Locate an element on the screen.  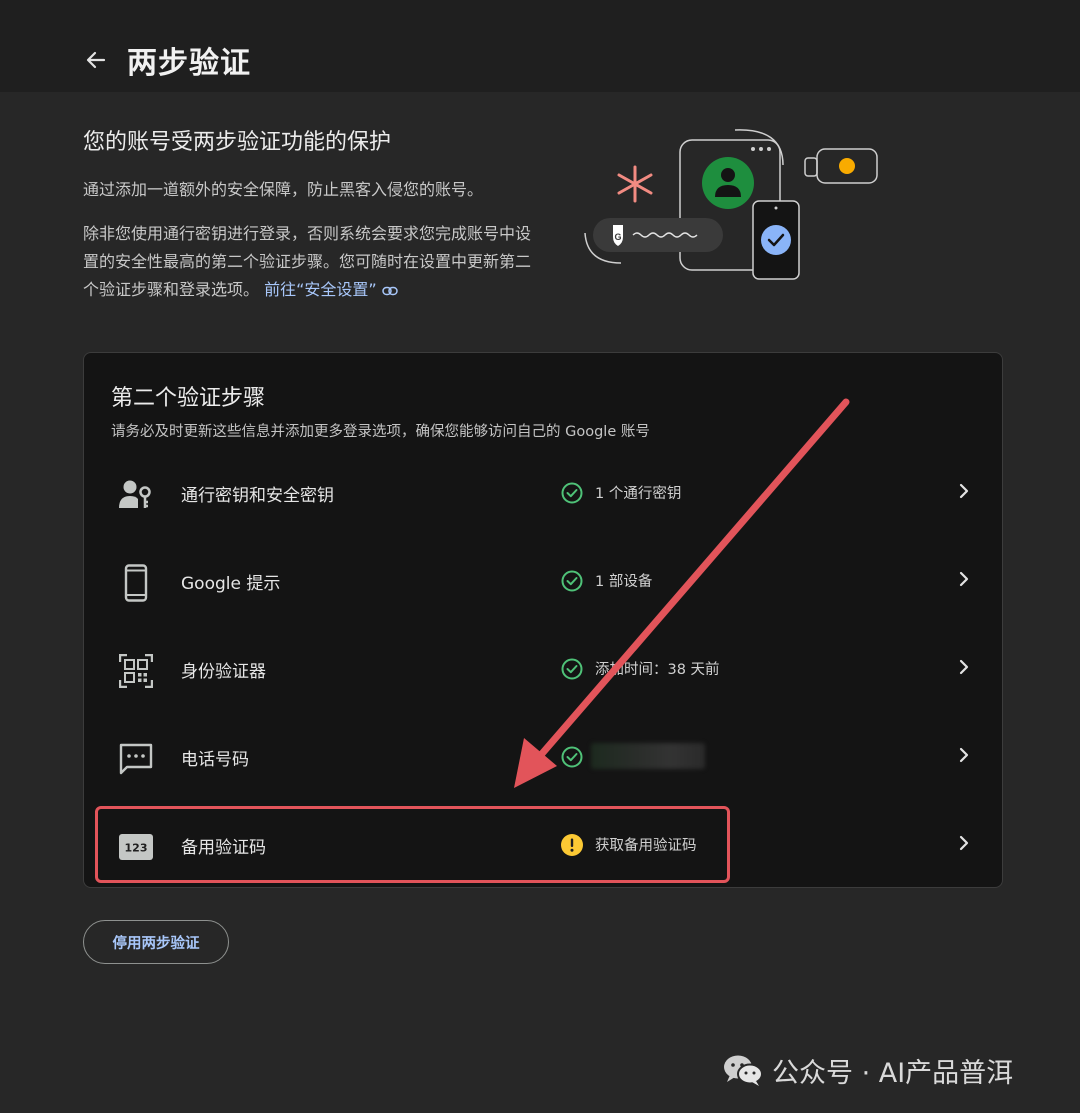
intro-heading: 您的账号受两步验证功能的保护 is located at coordinates (237, 142).